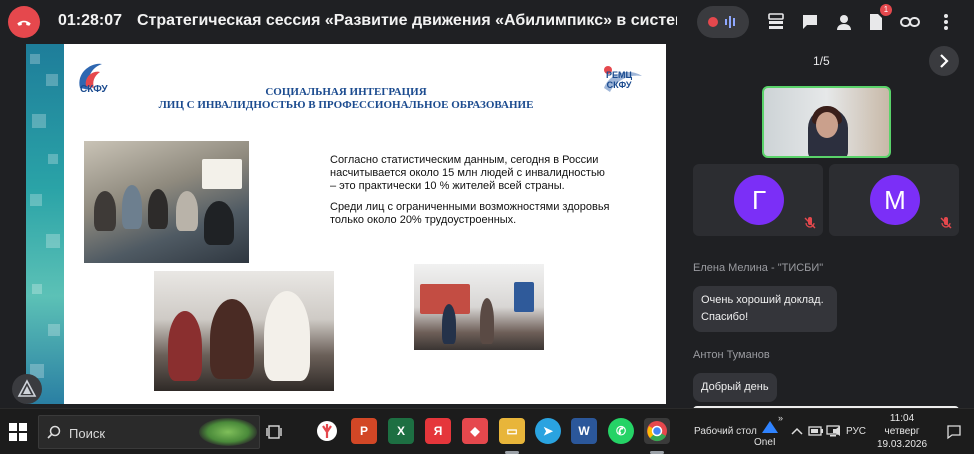 Image resolution: width=974 pixels, height=454 pixels. What do you see at coordinates (364, 431) in the screenshot?
I see `powerpoint-icon: P` at bounding box center [364, 431].